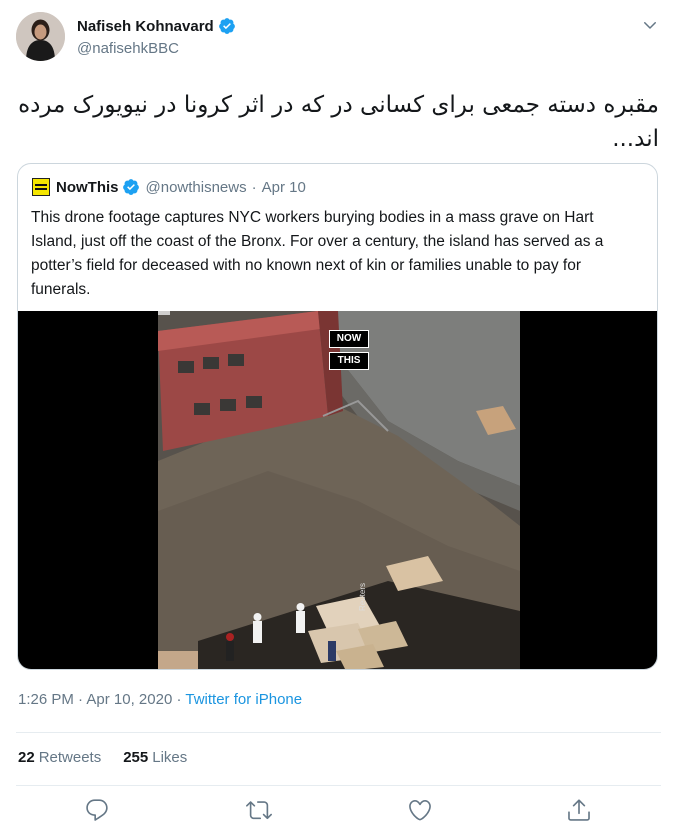  I want to click on video-credit: Reuters, so click(362, 596).